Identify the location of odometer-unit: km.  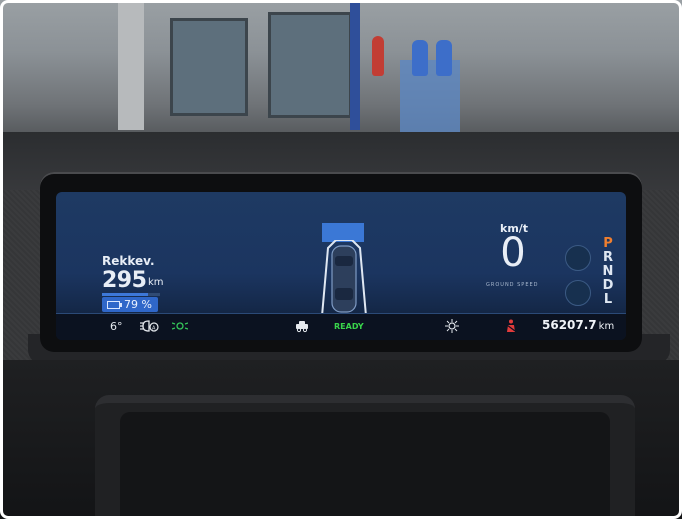
(606, 326).